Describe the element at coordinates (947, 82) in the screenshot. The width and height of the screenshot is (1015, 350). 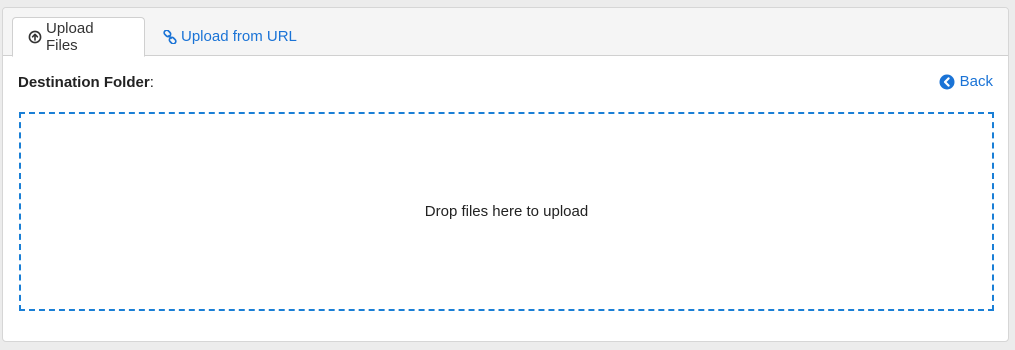
I see `chevron-left-circle-icon` at that location.